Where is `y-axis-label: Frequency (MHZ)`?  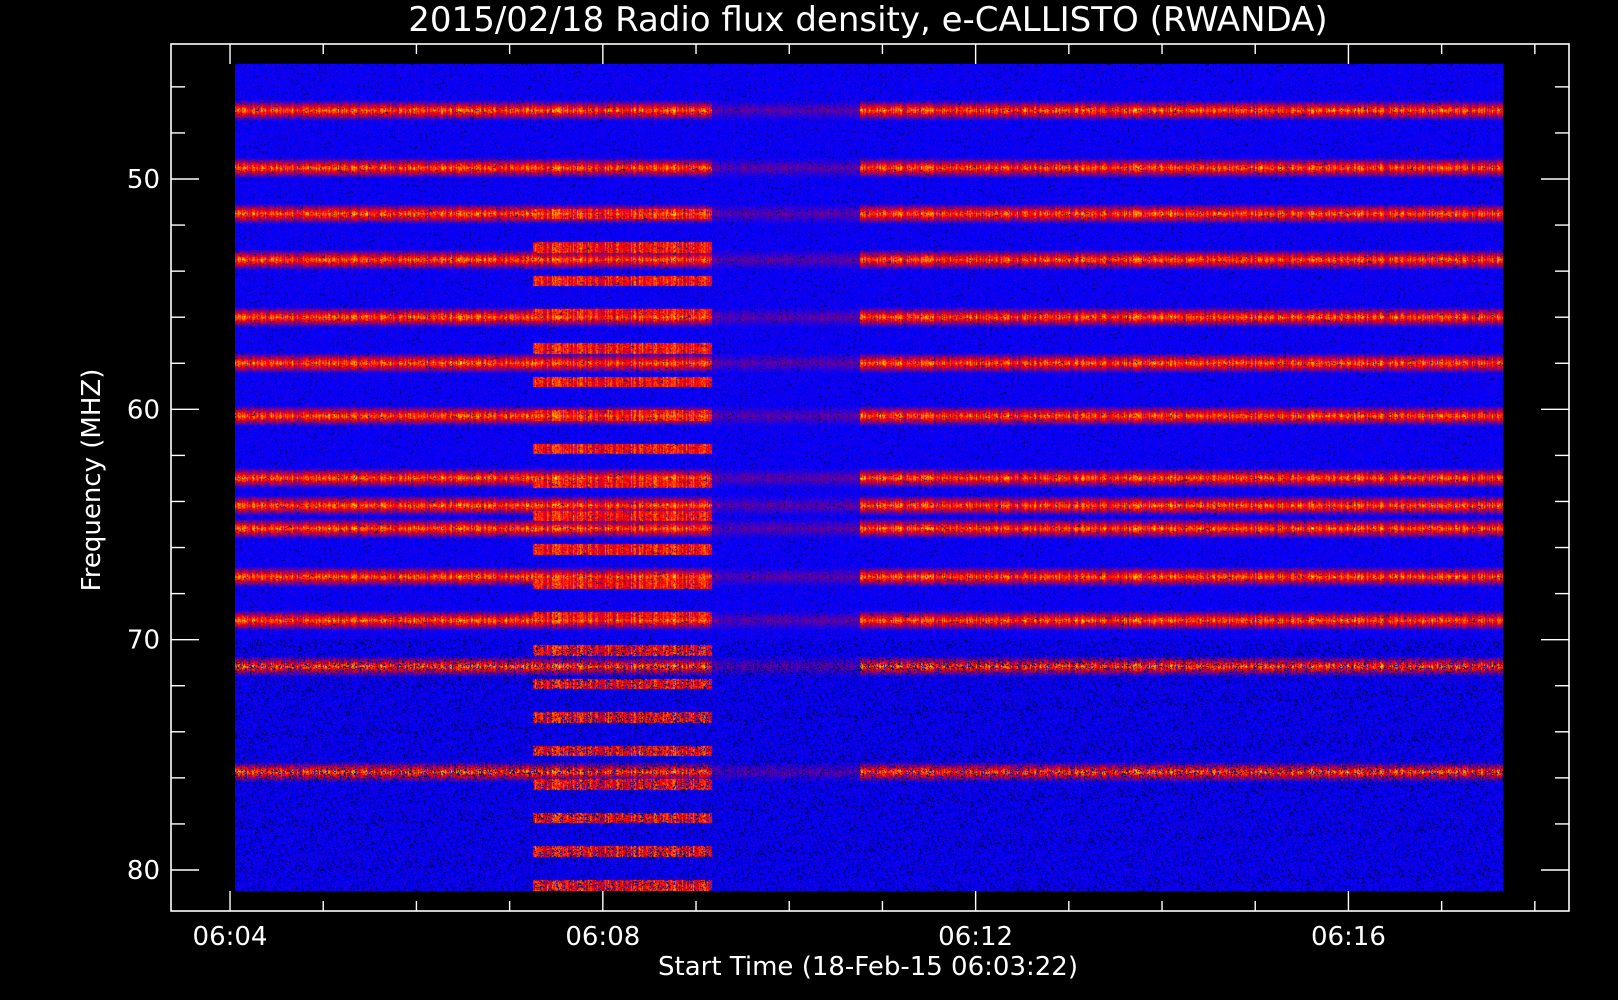
y-axis-label: Frequency (MHZ) is located at coordinates (92, 480).